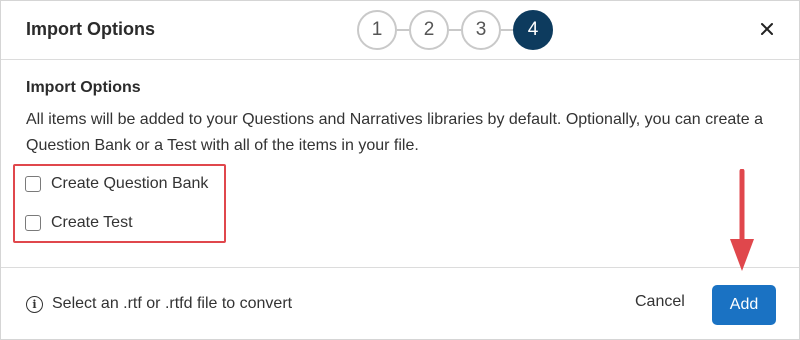 The image size is (800, 340). I want to click on annotation-arrow-icon, so click(742, 220).